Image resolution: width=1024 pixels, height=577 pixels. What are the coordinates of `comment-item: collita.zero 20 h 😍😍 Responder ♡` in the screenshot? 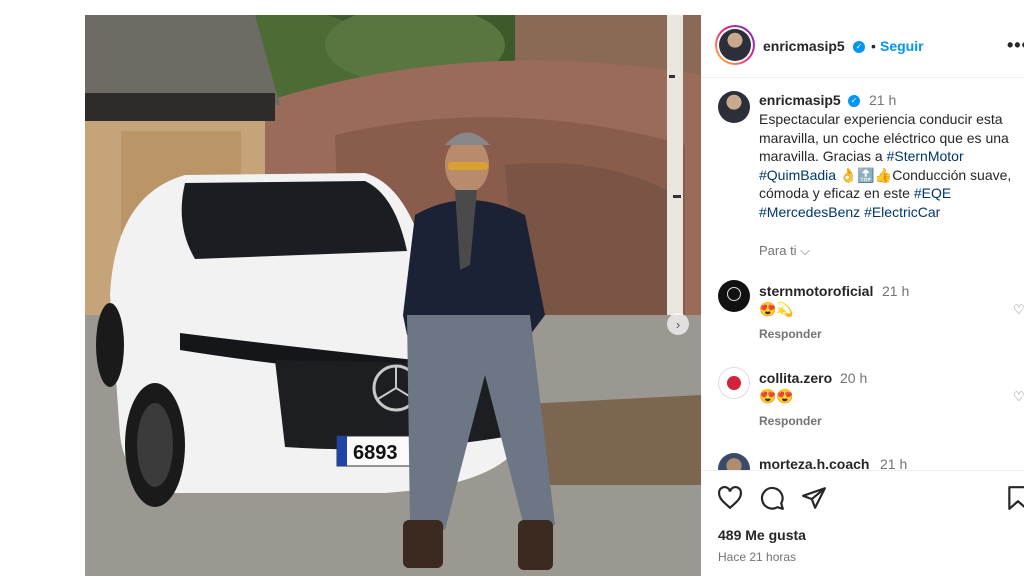 It's located at (862, 402).